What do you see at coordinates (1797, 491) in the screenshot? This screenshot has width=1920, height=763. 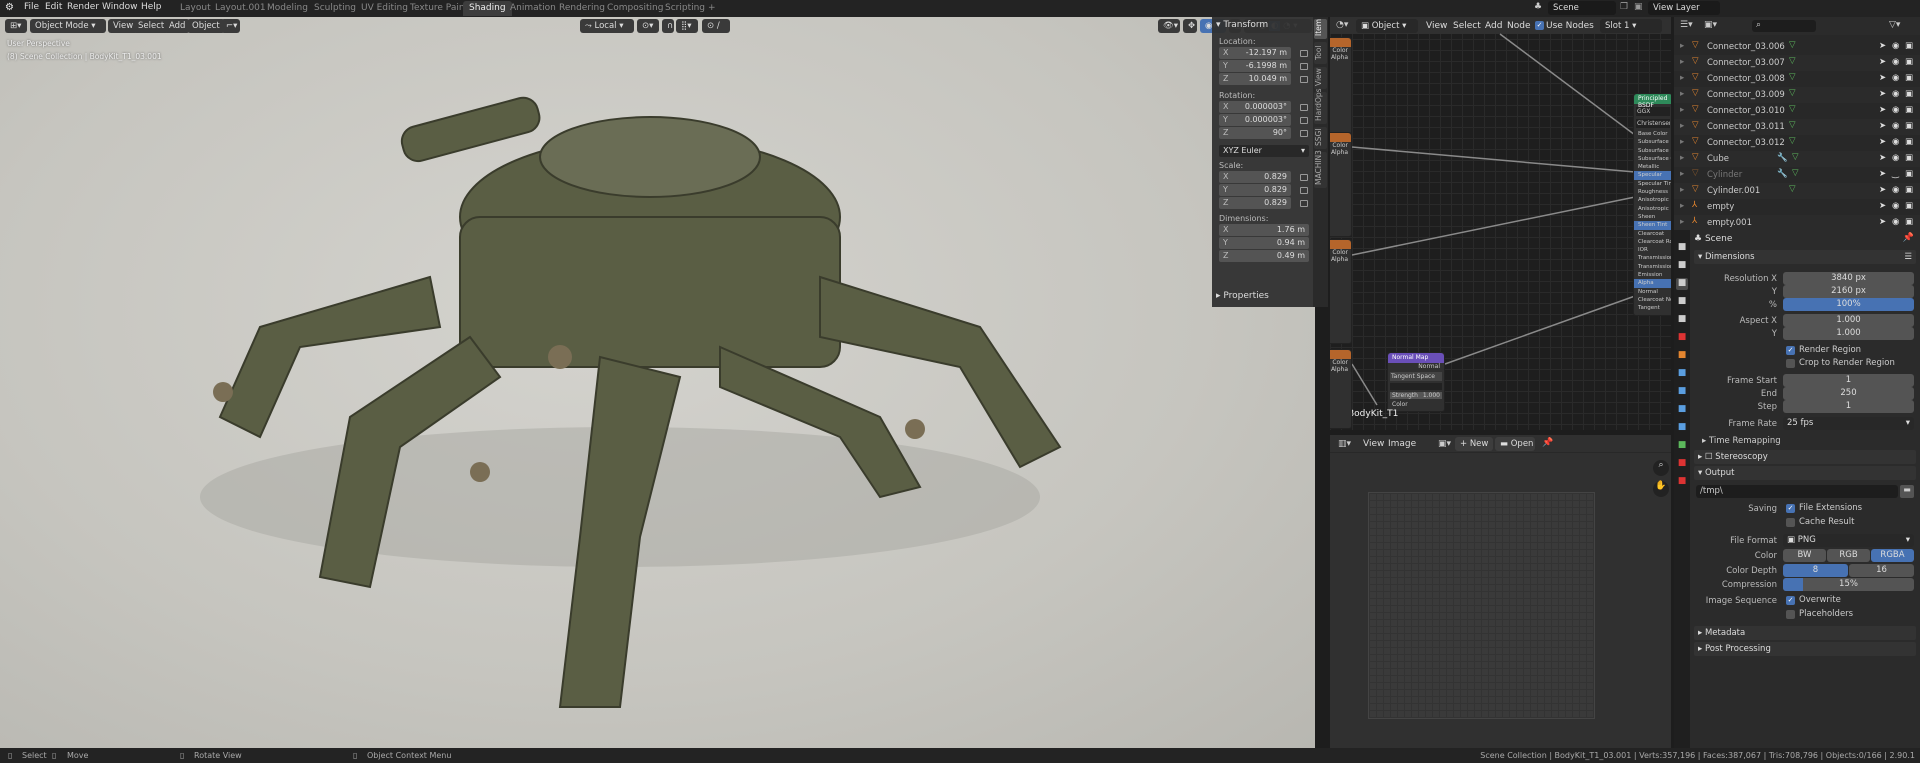 I see `output-path-input: /tmp\` at bounding box center [1797, 491].